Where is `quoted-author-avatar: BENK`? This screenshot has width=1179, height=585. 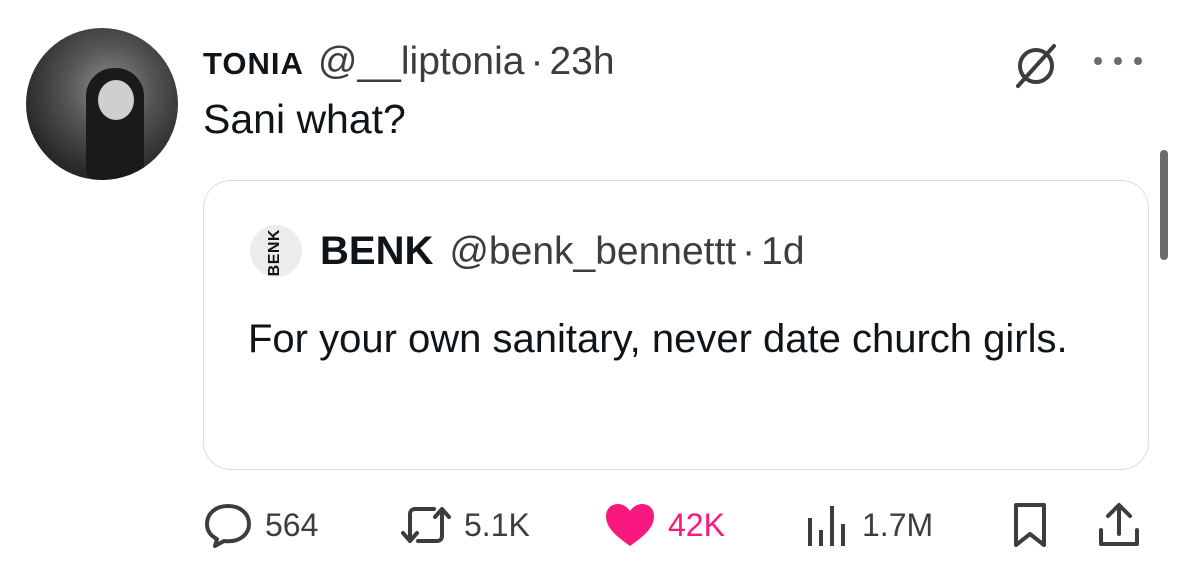 quoted-author-avatar: BENK is located at coordinates (276, 251).